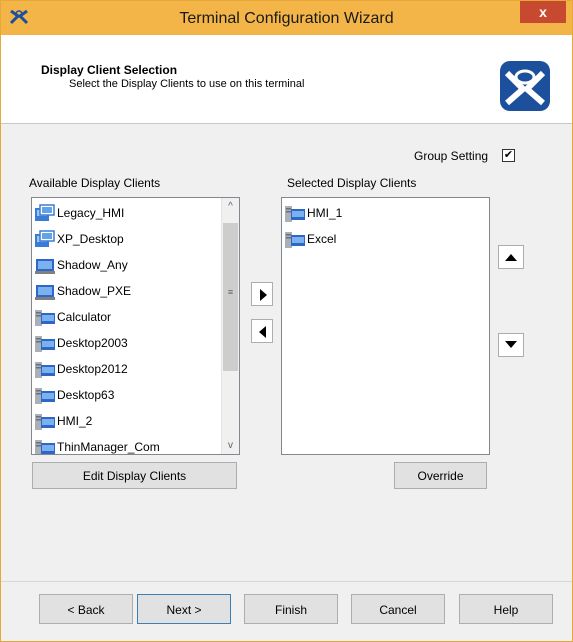  I want to click on scroll-down-icon: v, so click(230, 445).